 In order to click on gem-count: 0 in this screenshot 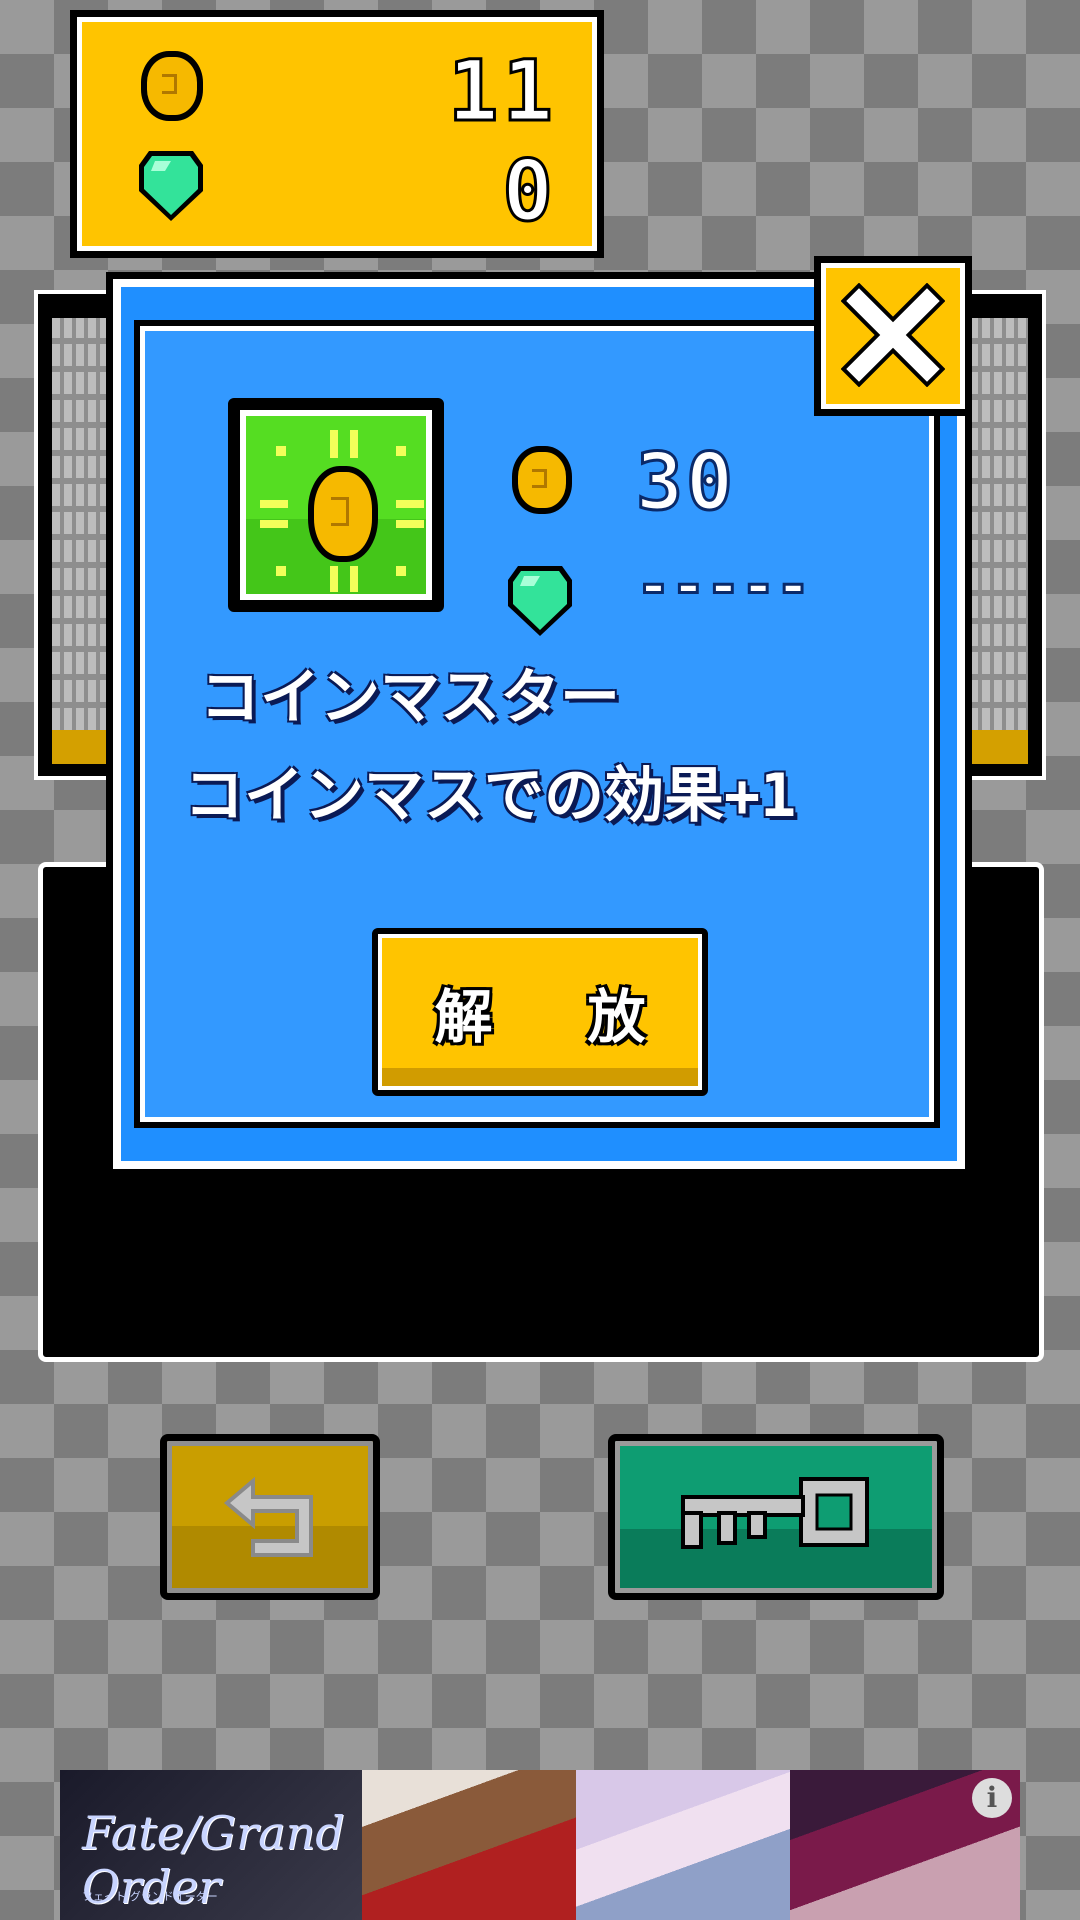, I will do `click(529, 191)`.